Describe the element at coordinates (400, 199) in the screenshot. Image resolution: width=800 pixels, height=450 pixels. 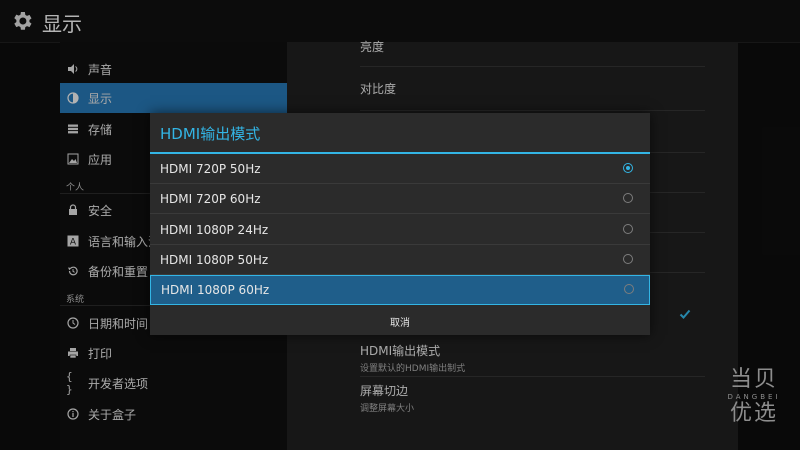
I see `option-720p-60hz: HDMI 720P 60Hz` at that location.